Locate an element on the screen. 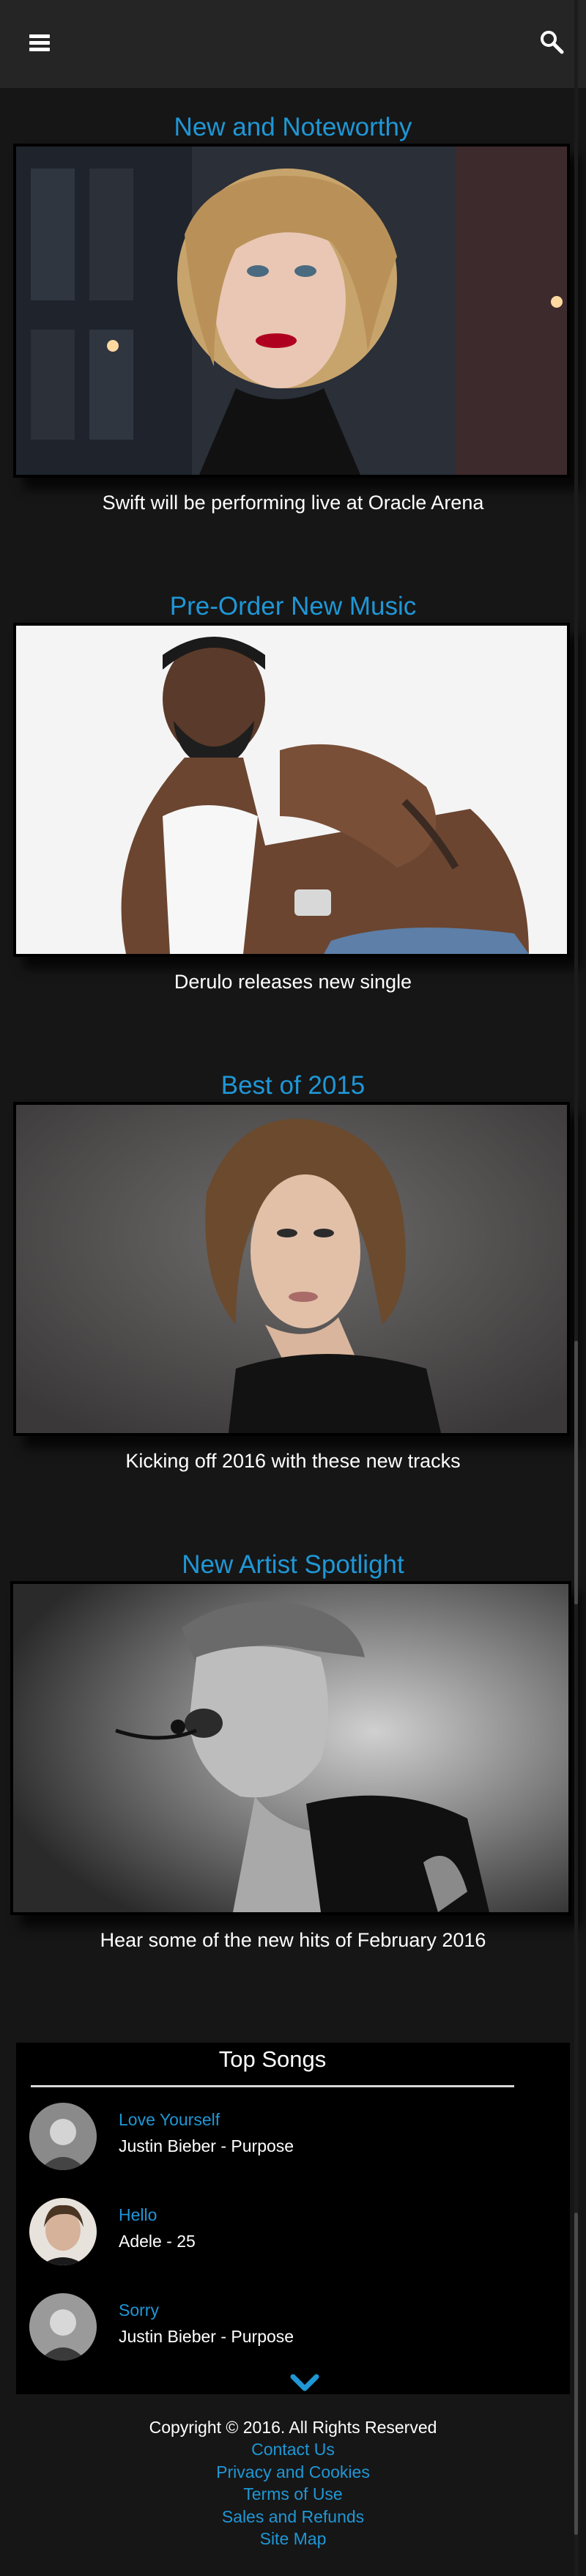 The image size is (586, 2576). song-item: Love Yourself Justin Bieber - Purpose is located at coordinates (278, 2138).